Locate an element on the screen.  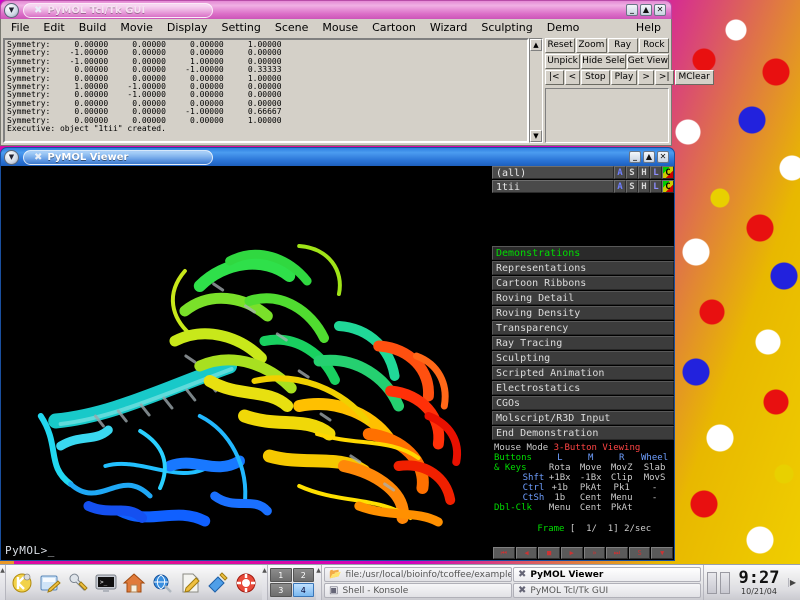
mouse-mode-value: 3-Button Viewing is located at coordinates (597, 448).